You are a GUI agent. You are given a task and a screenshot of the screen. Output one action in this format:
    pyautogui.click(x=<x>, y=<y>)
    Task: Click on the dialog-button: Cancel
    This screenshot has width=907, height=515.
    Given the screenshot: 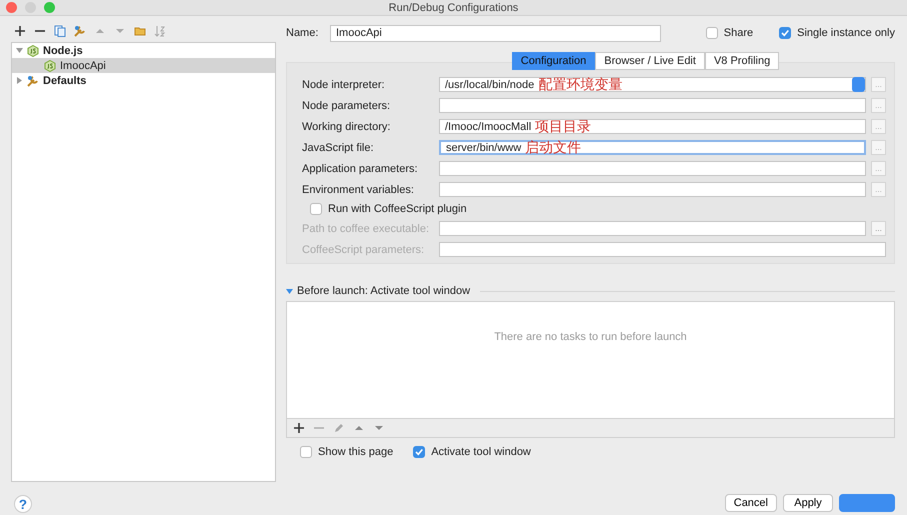 What is the action you would take?
    pyautogui.click(x=750, y=503)
    